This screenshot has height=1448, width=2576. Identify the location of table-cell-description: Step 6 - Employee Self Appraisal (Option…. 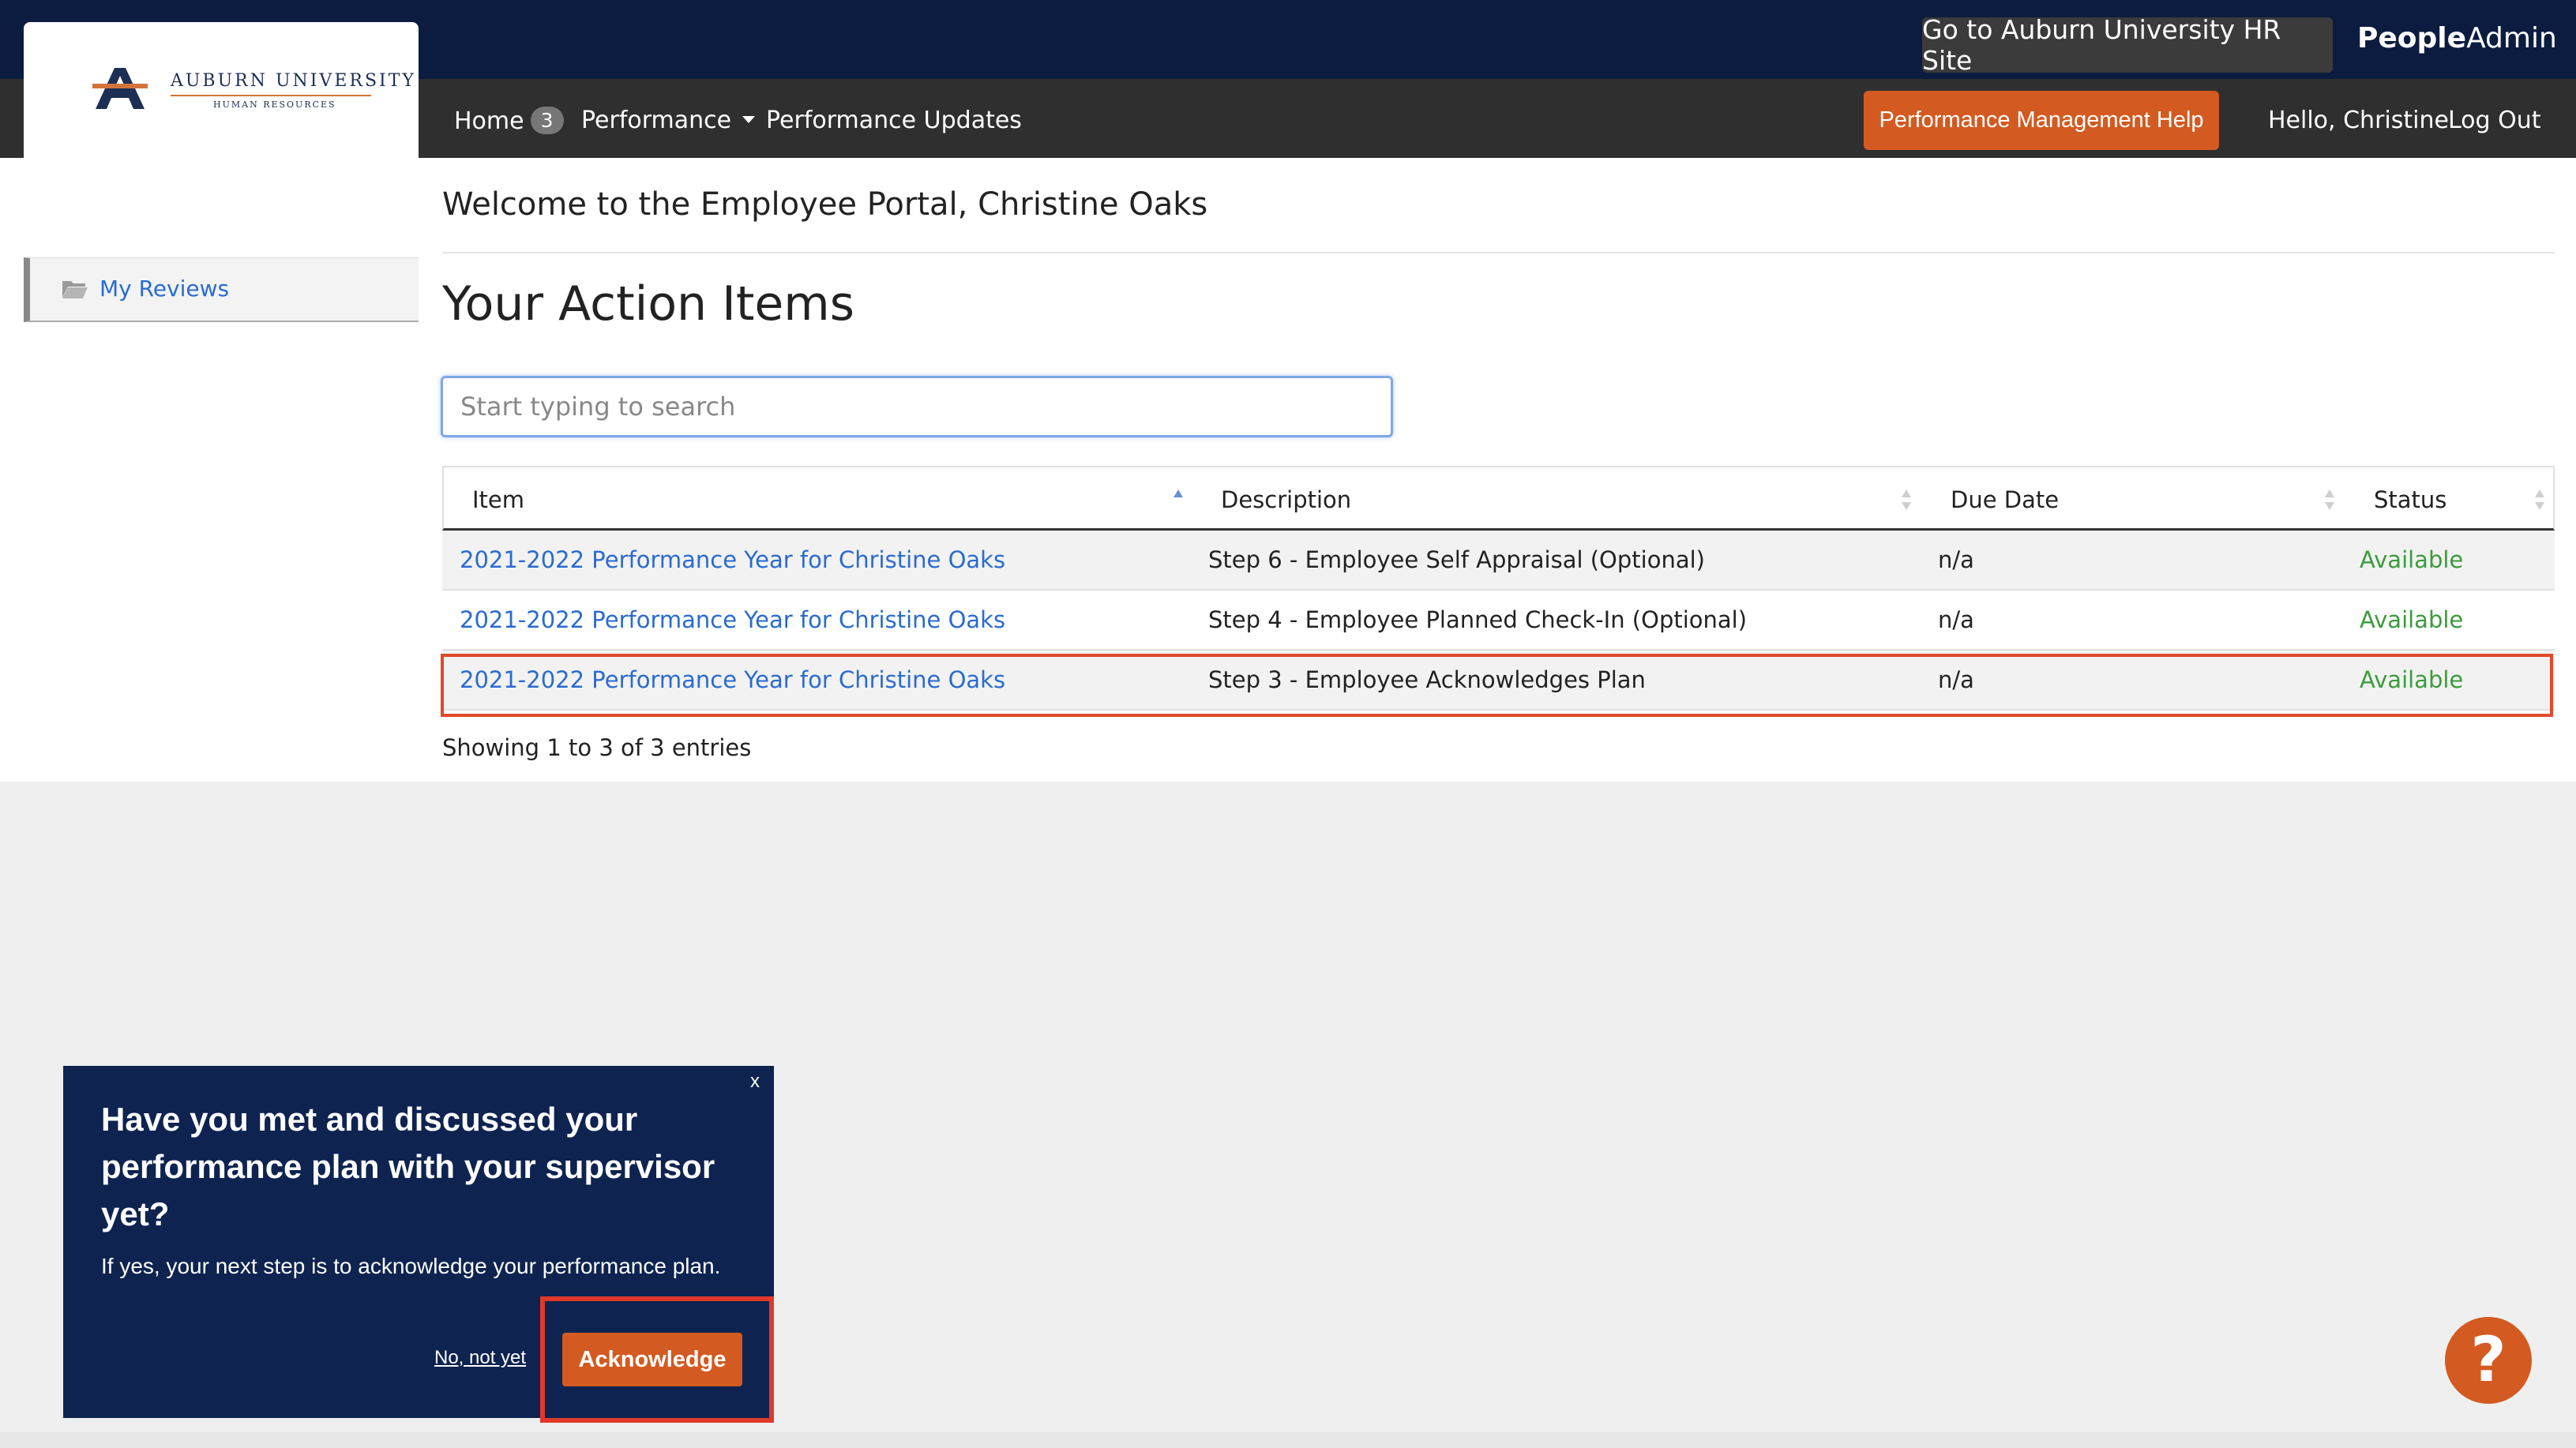
(1456, 560).